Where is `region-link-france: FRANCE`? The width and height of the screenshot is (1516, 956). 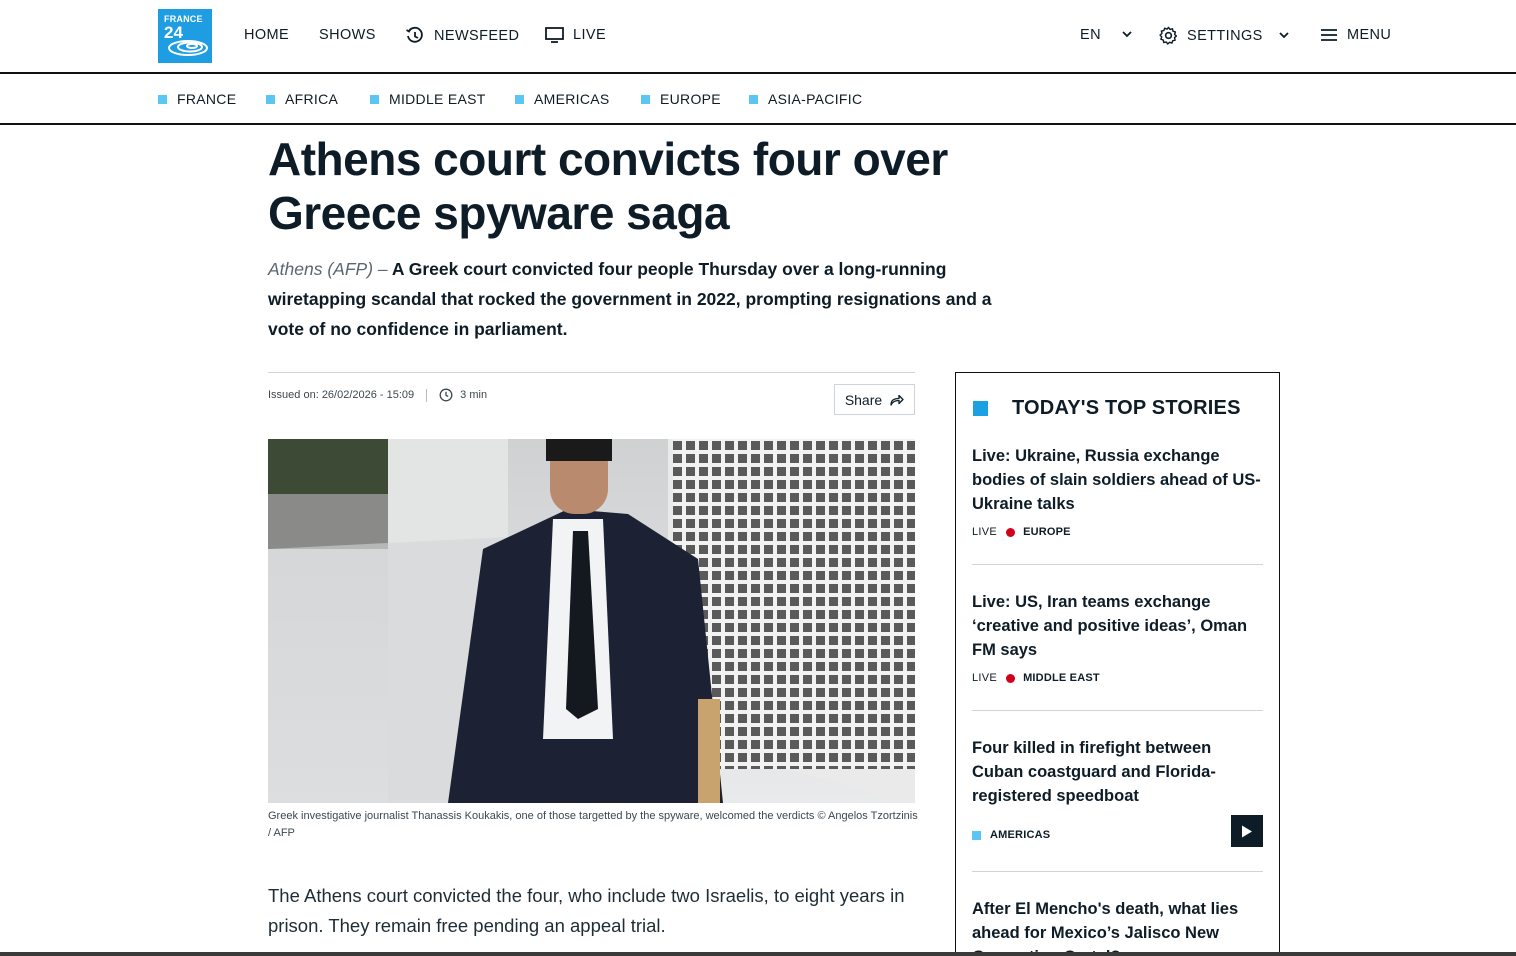
region-link-france: FRANCE is located at coordinates (197, 99).